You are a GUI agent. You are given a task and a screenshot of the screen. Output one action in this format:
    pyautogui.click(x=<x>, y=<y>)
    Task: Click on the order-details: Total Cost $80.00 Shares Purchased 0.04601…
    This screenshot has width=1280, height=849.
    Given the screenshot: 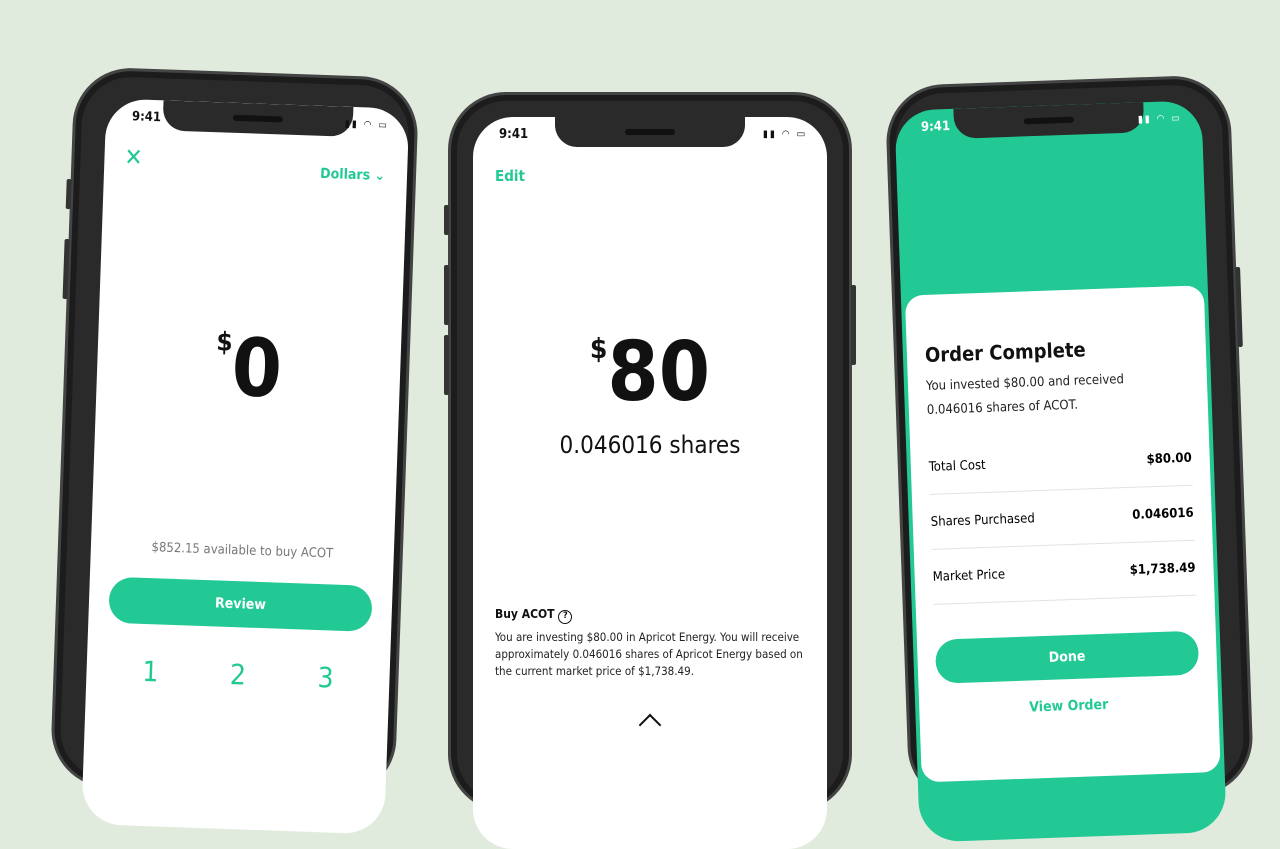 What is the action you would take?
    pyautogui.click(x=1062, y=517)
    